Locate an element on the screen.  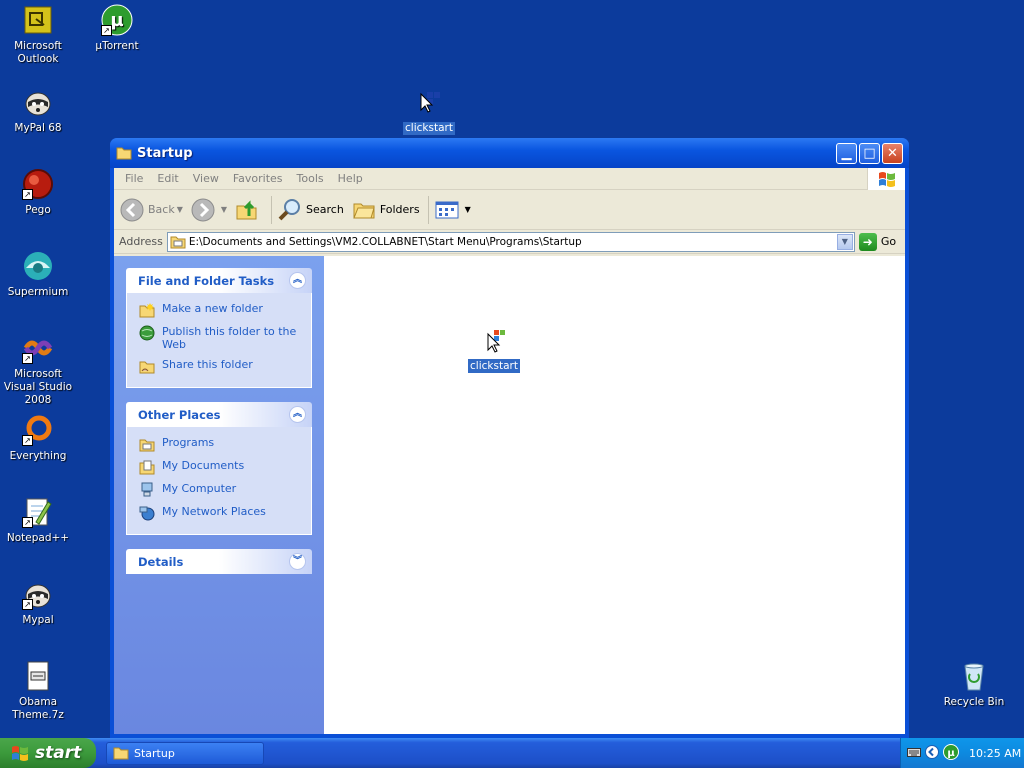
start-label: start is located at coordinates (58, 753).